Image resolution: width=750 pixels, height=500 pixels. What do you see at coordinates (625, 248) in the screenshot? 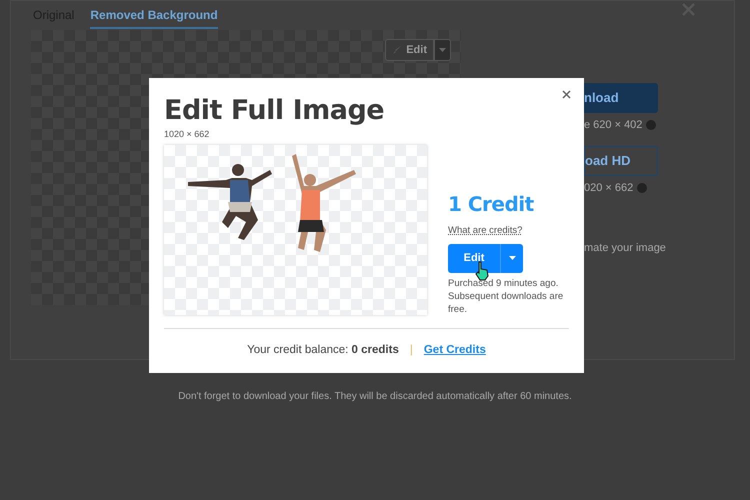
I see `note-text: mate your image` at bounding box center [625, 248].